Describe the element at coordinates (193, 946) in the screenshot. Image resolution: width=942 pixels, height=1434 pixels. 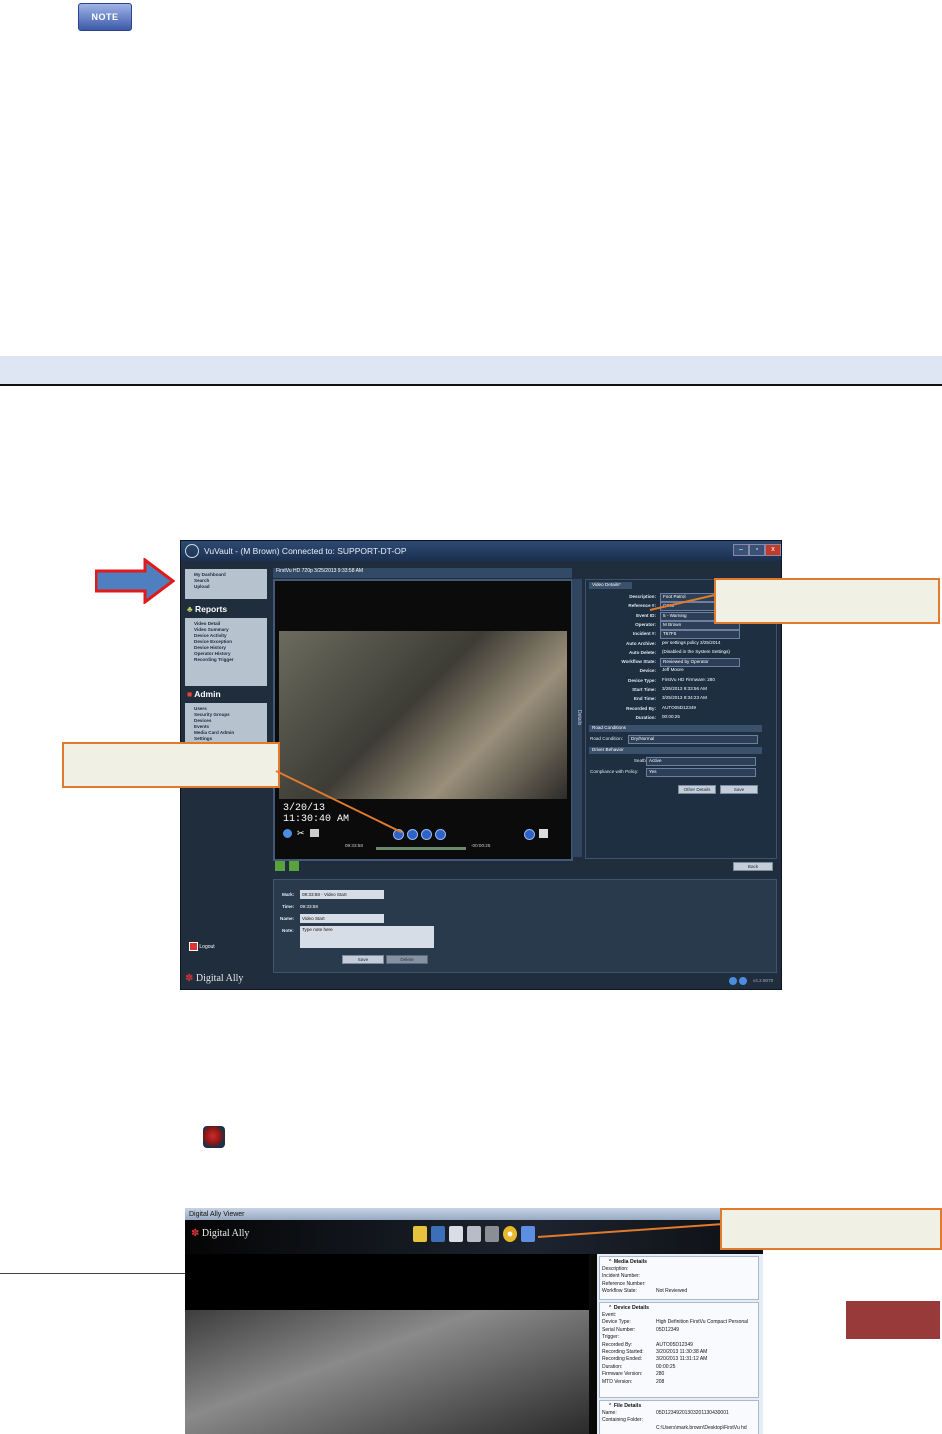
I see `logout-icon` at that location.